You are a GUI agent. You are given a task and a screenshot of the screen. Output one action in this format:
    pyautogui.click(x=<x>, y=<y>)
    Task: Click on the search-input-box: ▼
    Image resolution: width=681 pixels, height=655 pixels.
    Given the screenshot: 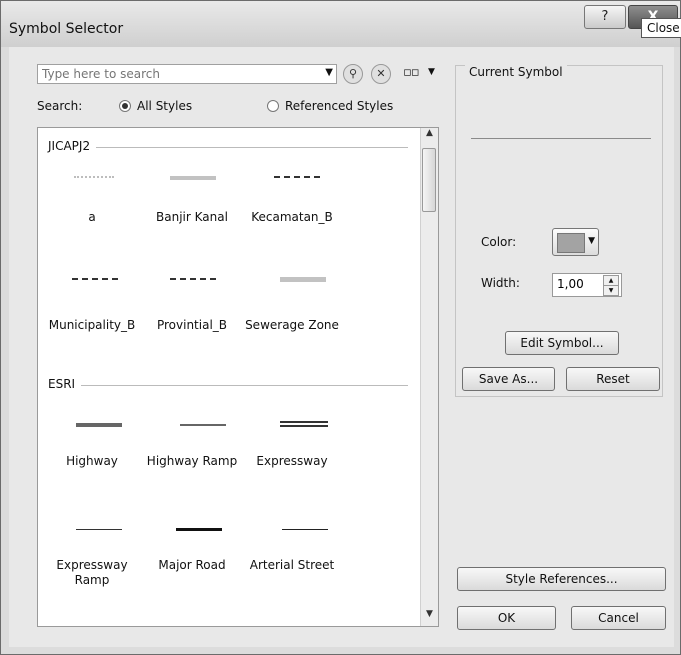 What is the action you would take?
    pyautogui.click(x=187, y=74)
    